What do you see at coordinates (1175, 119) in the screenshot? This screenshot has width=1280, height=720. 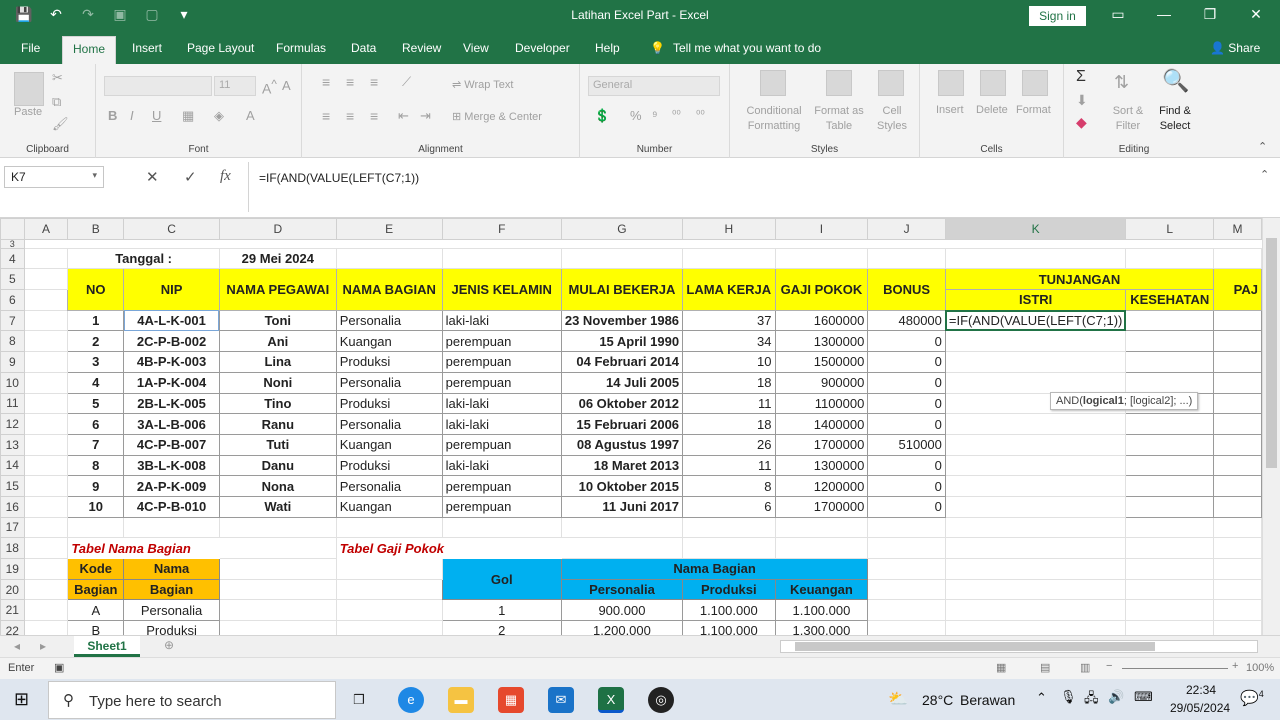 I see `find-select-button: Find & Select` at bounding box center [1175, 119].